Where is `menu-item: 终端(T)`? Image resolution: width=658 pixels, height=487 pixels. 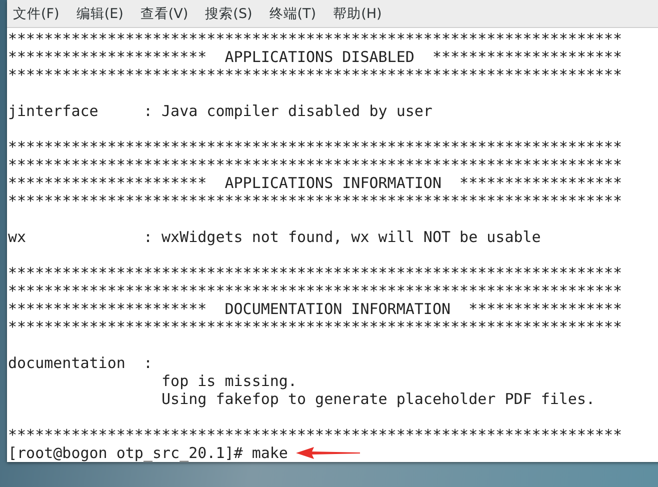 menu-item: 终端(T) is located at coordinates (292, 13).